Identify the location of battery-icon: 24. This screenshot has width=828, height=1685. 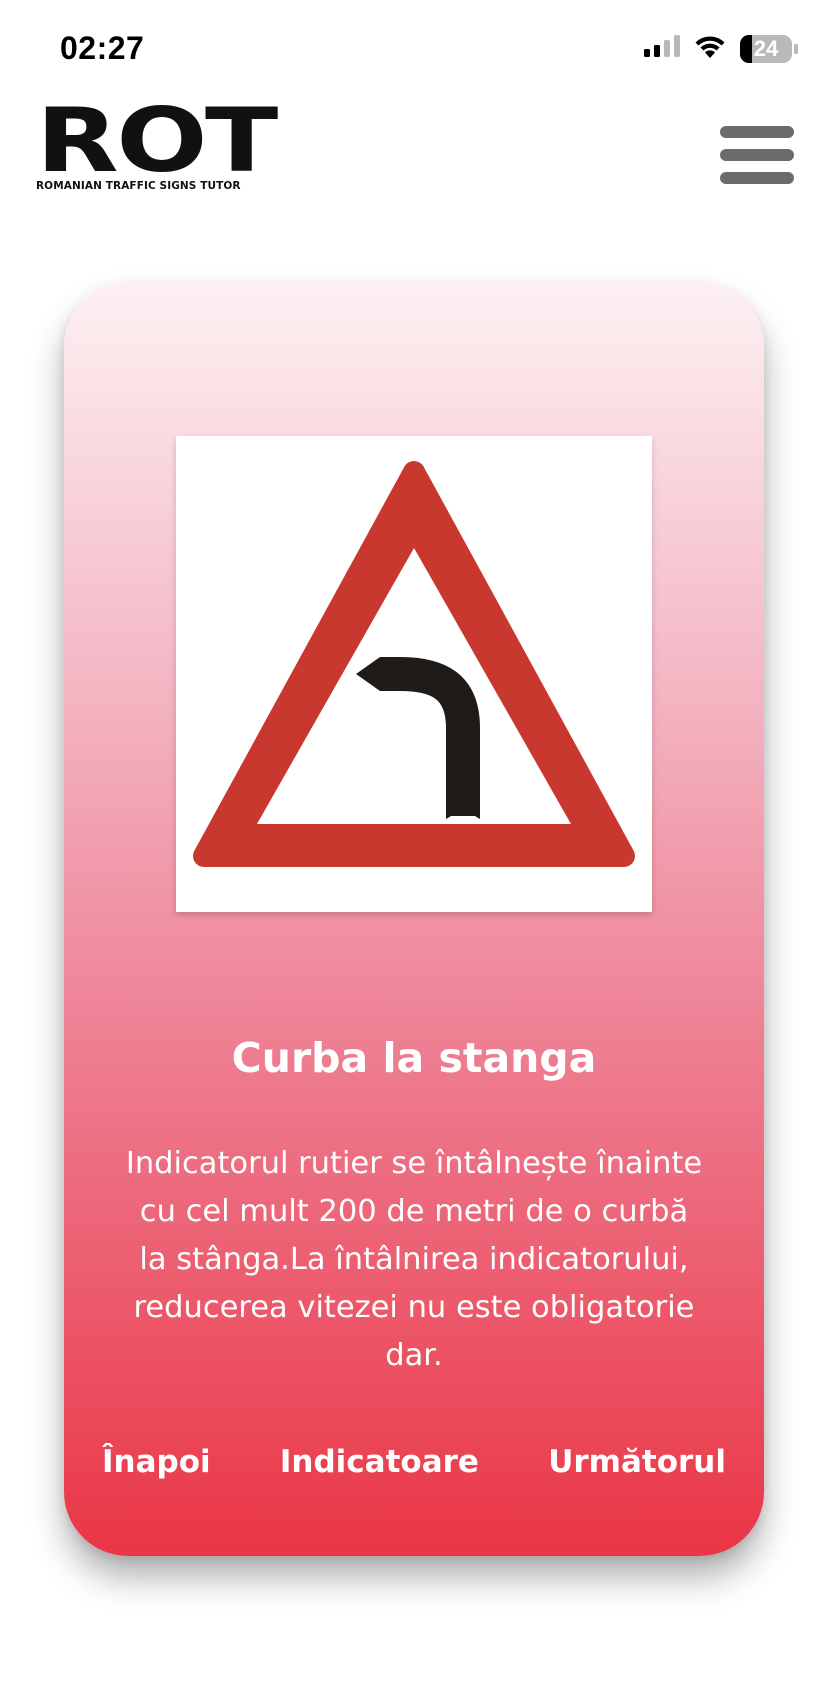
(769, 48).